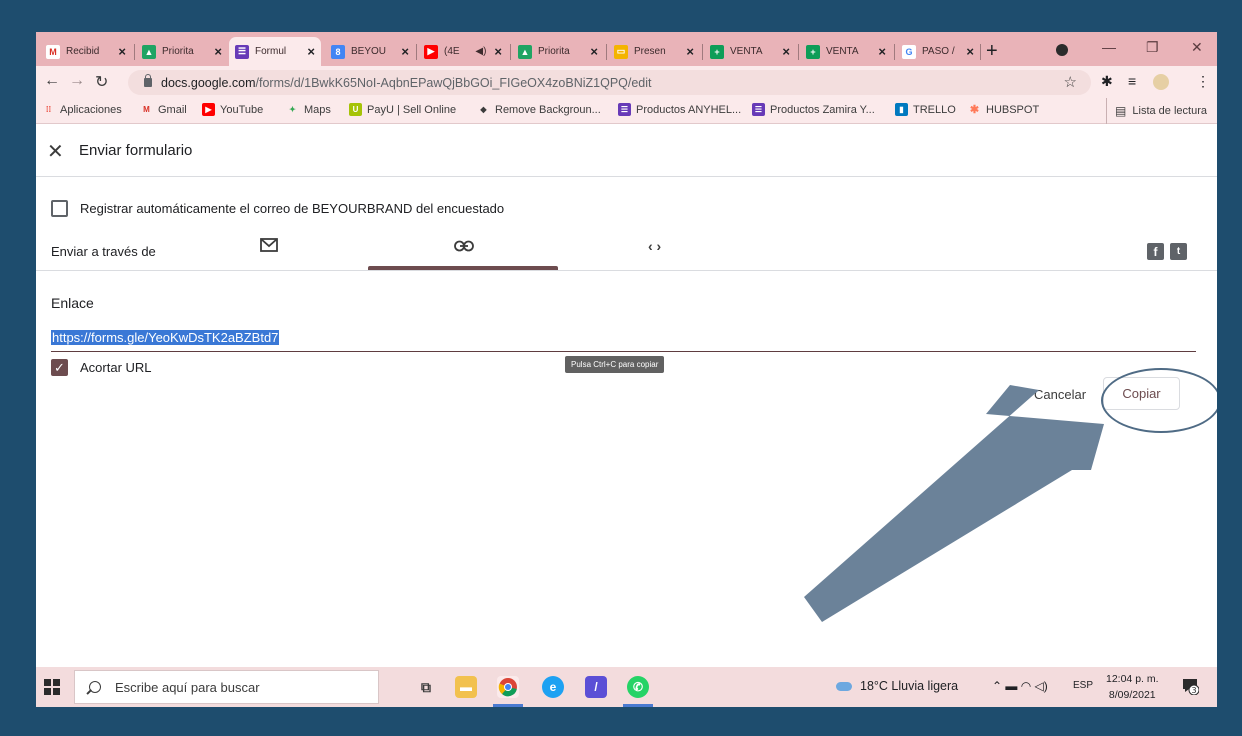 The image size is (1242, 736). Describe the element at coordinates (1070, 82) in the screenshot. I see `bookmark-star-icon: ☆` at that location.